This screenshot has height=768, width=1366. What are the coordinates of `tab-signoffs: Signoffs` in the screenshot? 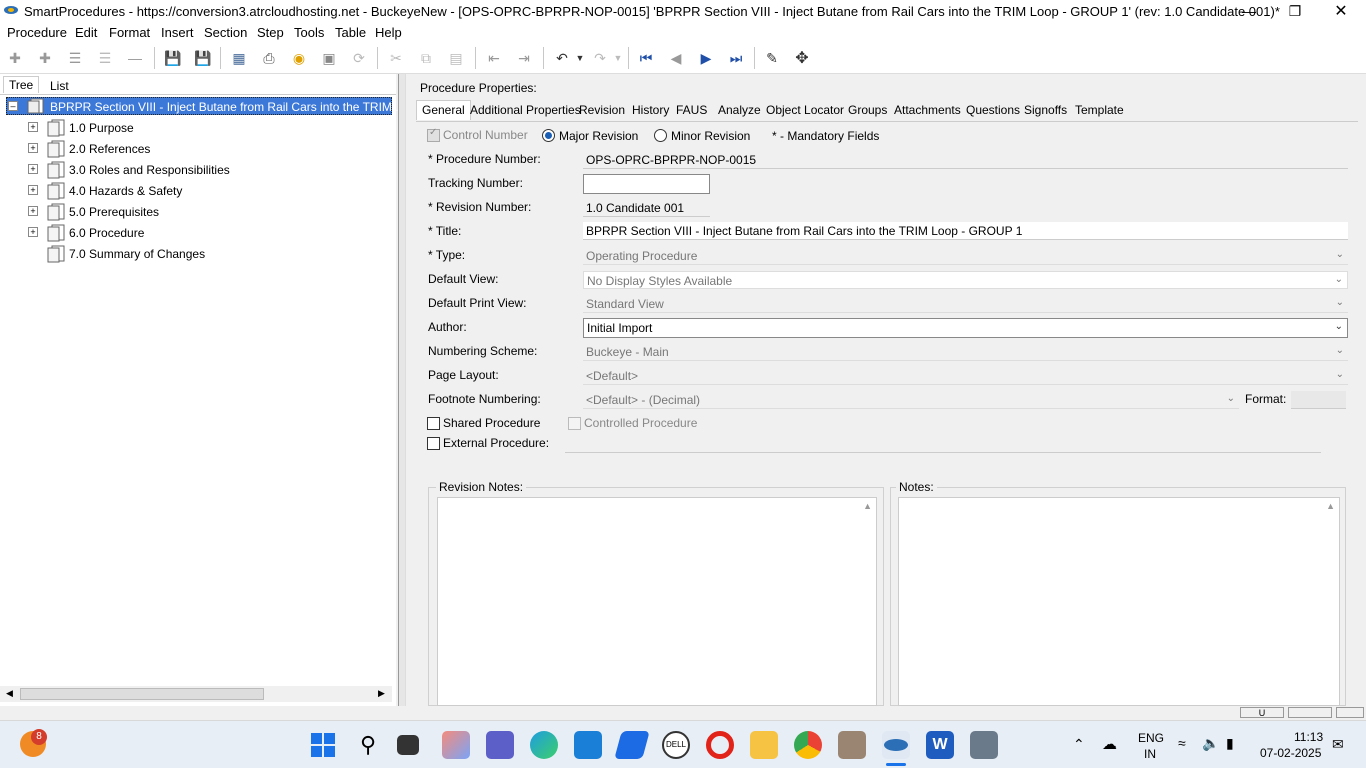 It's located at (1045, 111).